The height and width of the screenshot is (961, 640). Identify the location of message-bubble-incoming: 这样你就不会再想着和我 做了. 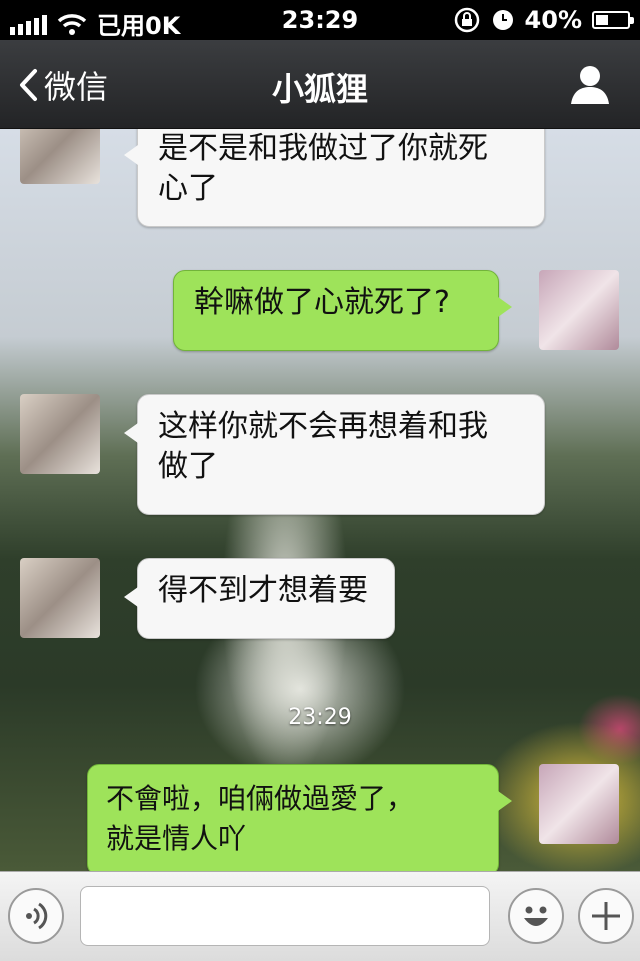
(334, 454).